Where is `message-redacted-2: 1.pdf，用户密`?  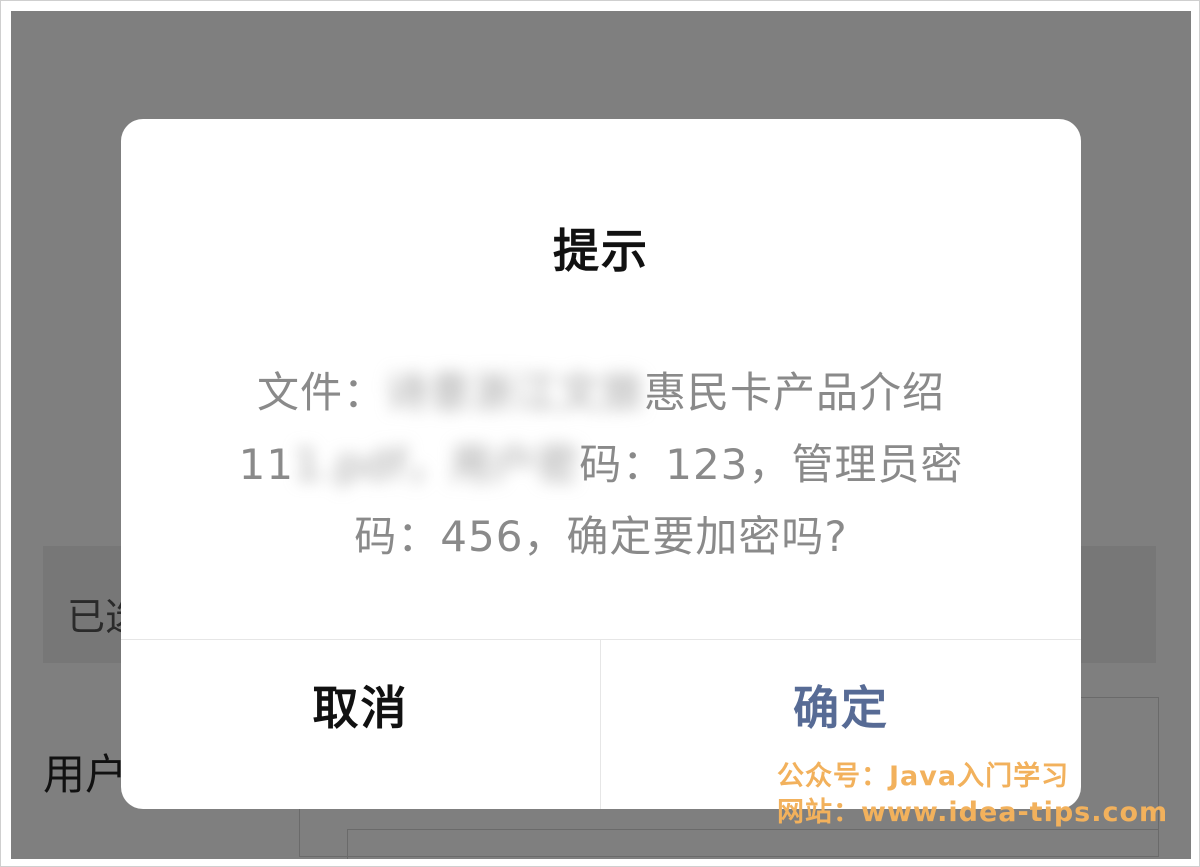 message-redacted-2: 1.pdf，用户密 is located at coordinates (437, 464).